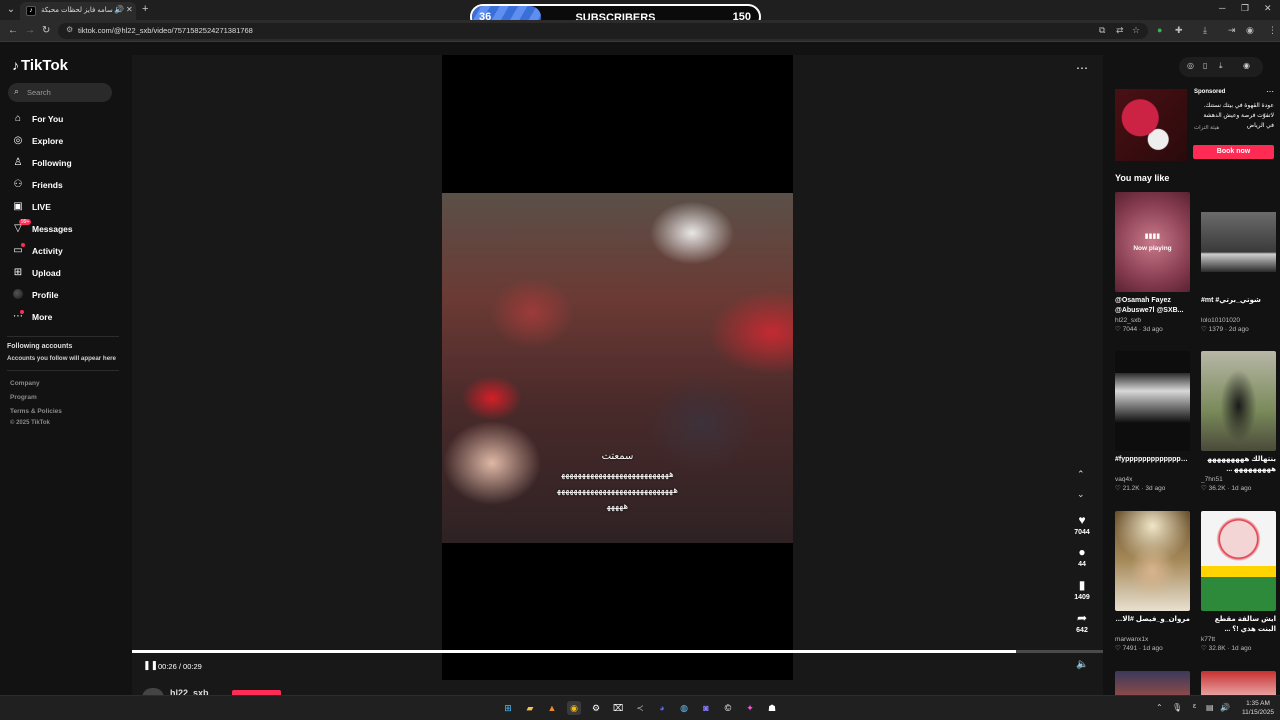  Describe the element at coordinates (1225, 707) in the screenshot. I see `speaker-icon: 🔊` at that location.